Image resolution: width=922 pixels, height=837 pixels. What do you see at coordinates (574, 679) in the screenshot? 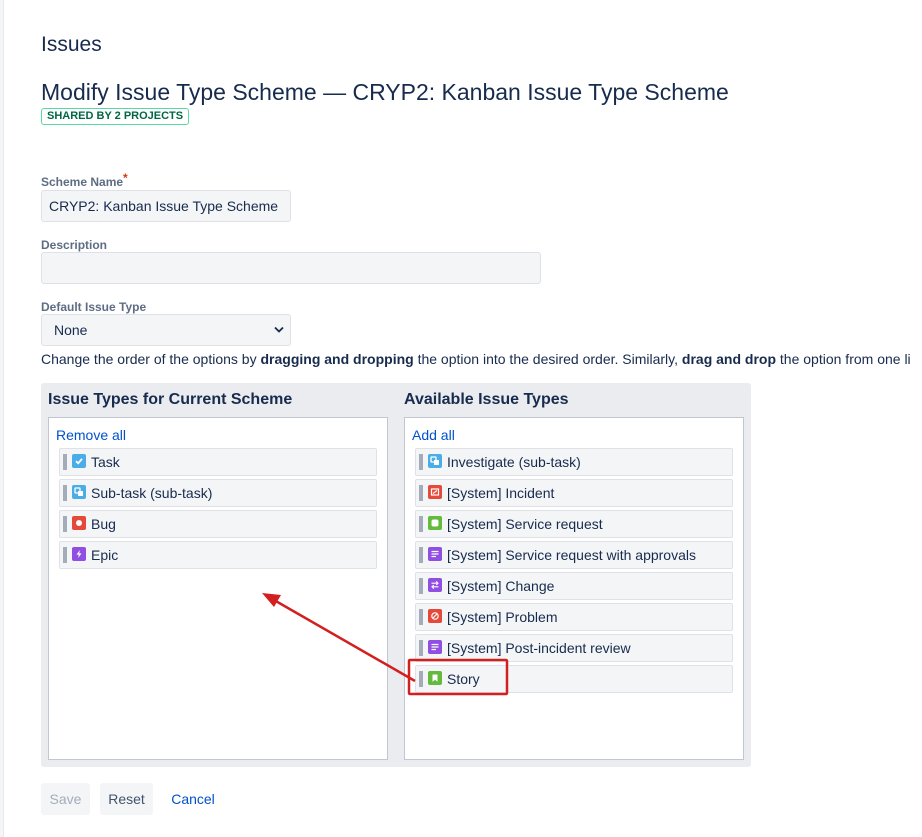
I see `available-item-story: Story` at bounding box center [574, 679].